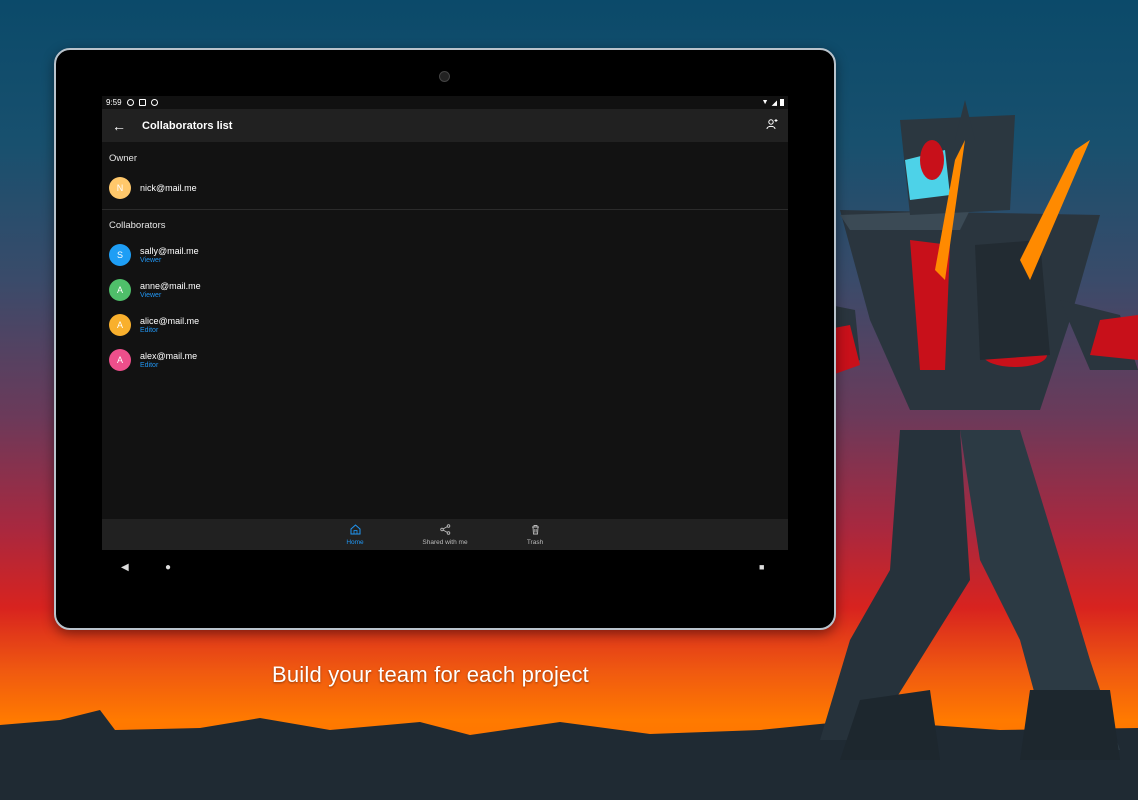 The image size is (1138, 800). What do you see at coordinates (142, 102) in the screenshot?
I see `notification-icon` at bounding box center [142, 102].